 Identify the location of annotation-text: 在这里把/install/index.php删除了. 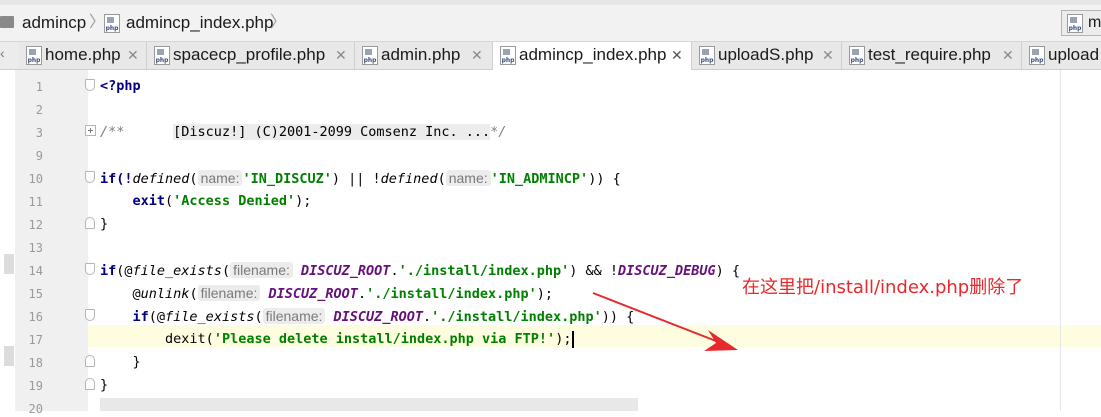
(883, 287).